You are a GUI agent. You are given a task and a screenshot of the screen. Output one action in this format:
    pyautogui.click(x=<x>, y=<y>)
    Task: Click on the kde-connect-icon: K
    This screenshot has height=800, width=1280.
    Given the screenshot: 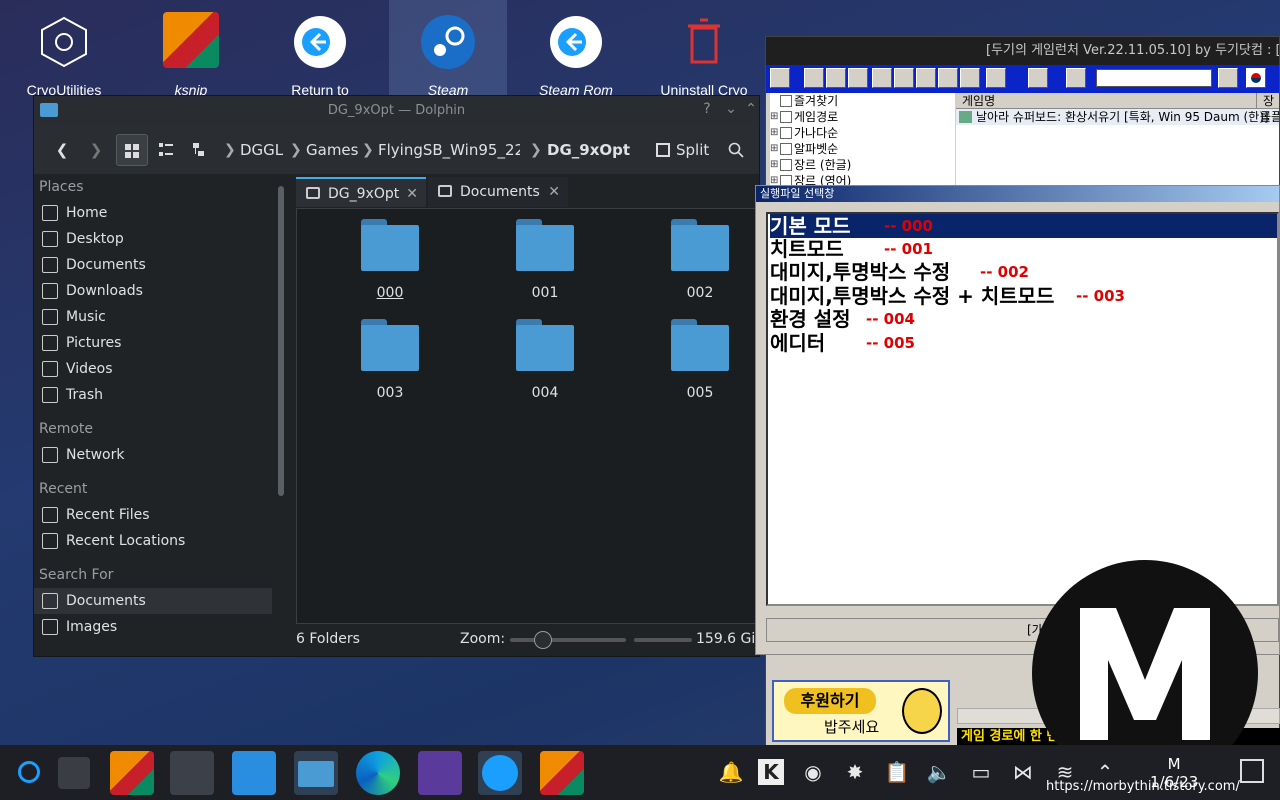 What is the action you would take?
    pyautogui.click(x=771, y=772)
    